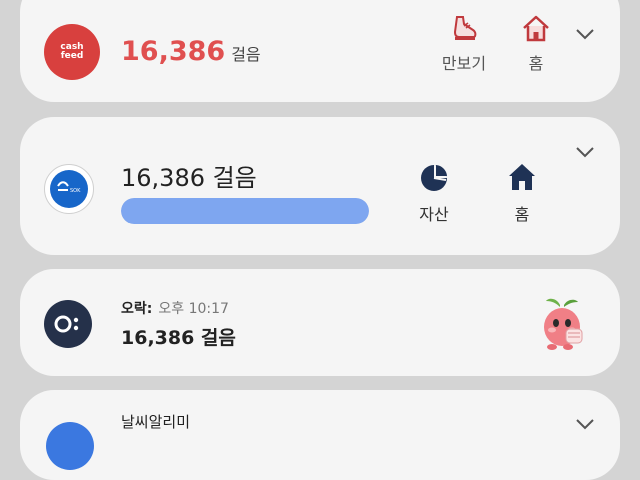 The height and width of the screenshot is (480, 640). What do you see at coordinates (246, 54) in the screenshot?
I see `step-count-unit: 걸음` at bounding box center [246, 54].